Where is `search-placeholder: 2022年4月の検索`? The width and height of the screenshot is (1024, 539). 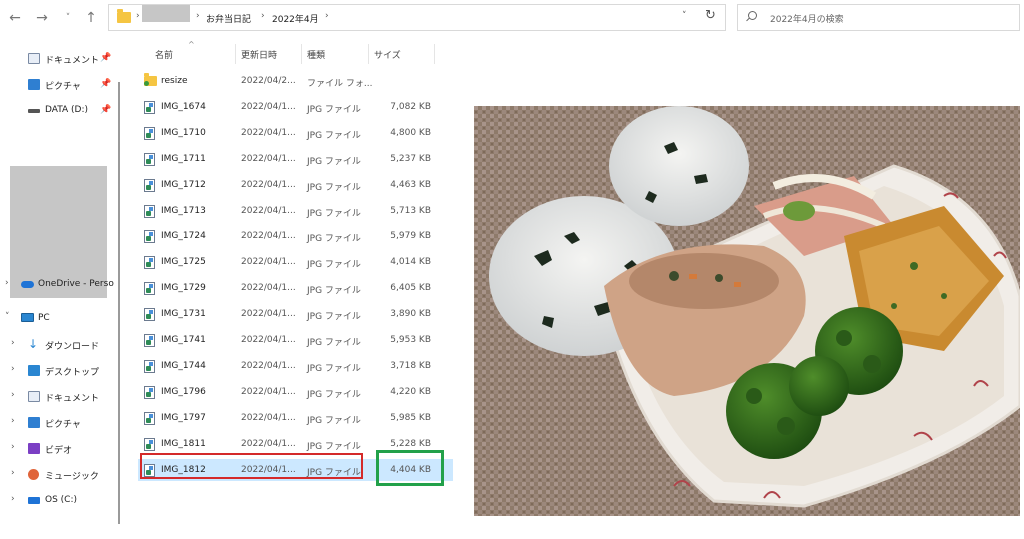 search-placeholder: 2022年4月の検索 is located at coordinates (807, 20).